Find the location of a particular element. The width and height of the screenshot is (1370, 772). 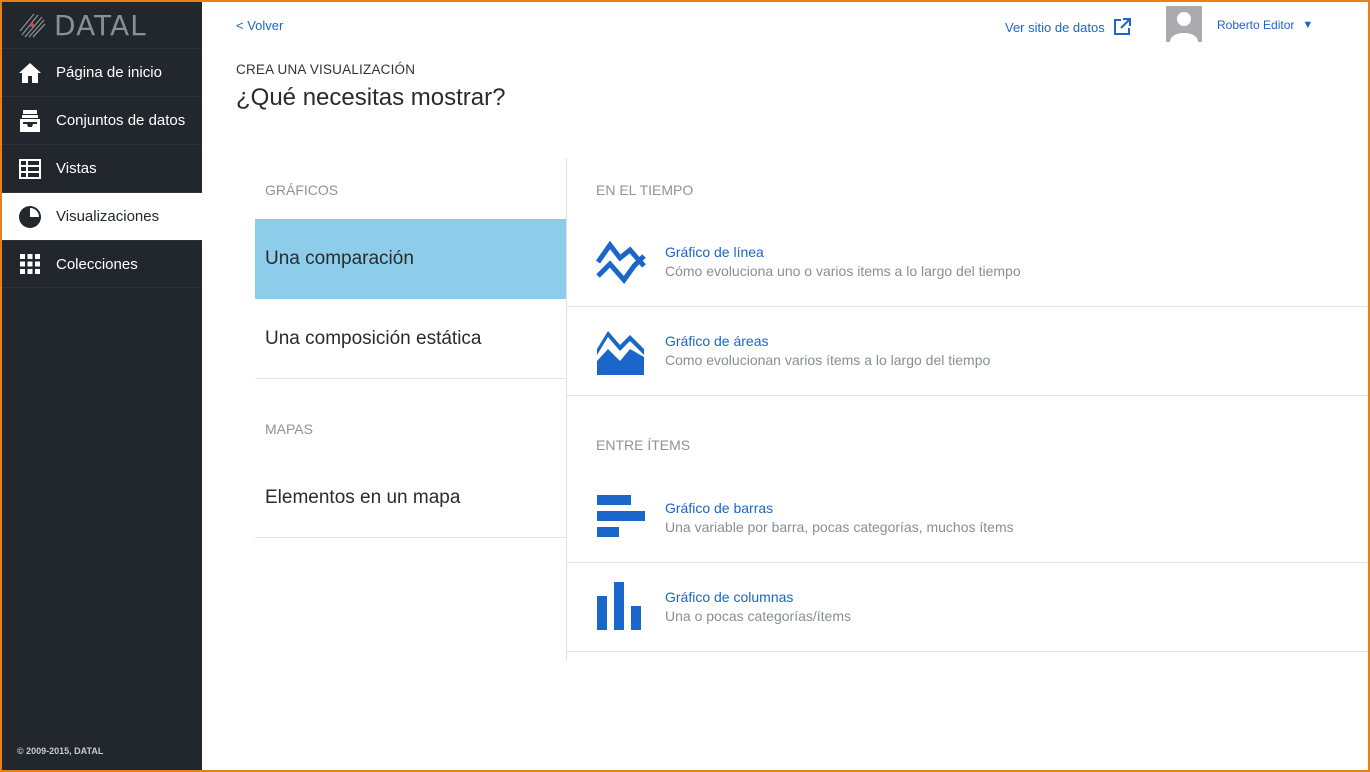

sidebar-item-label: Colecciones is located at coordinates (97, 264).